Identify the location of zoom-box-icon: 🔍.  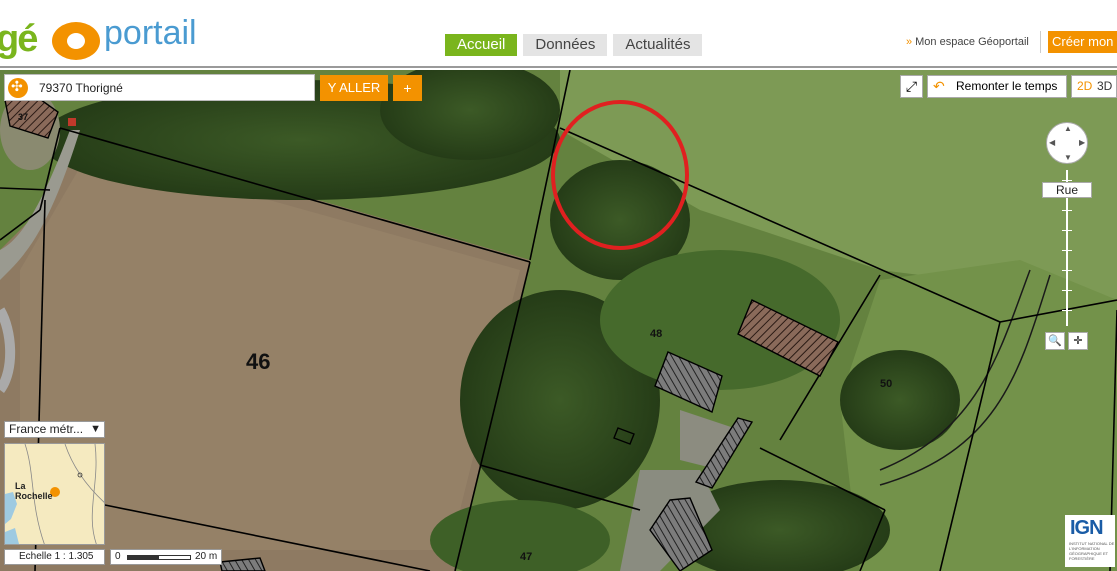
(1055, 341).